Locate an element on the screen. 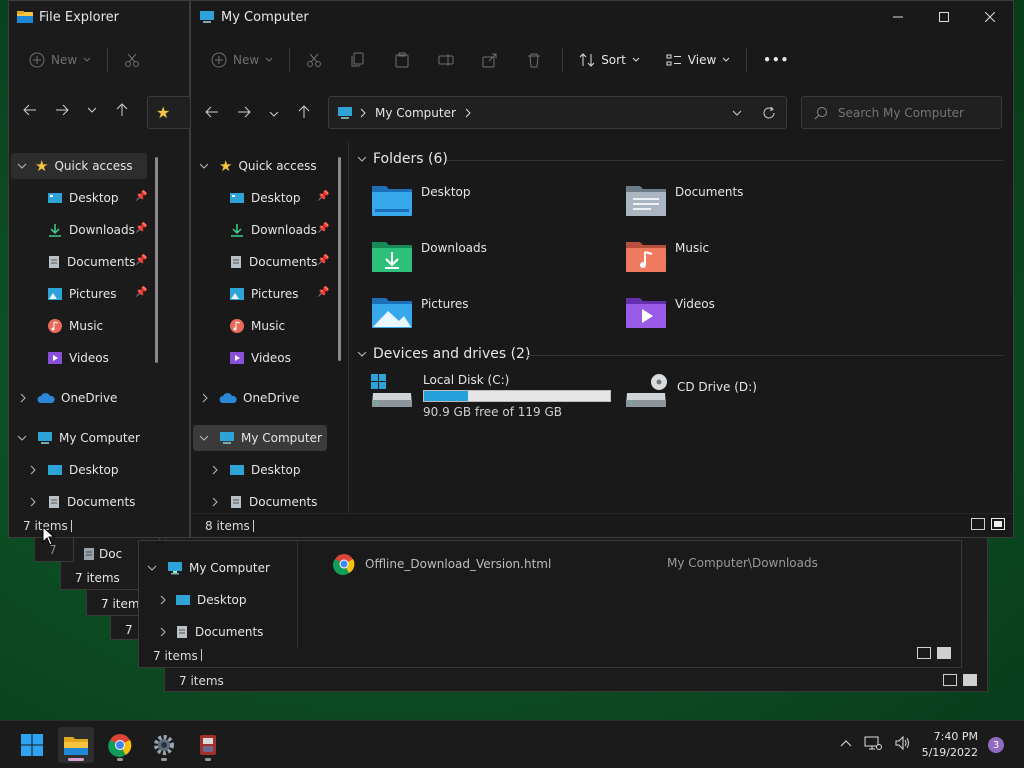 Image resolution: width=1024 pixels, height=768 pixels. taskbar-settings is located at coordinates (164, 745).